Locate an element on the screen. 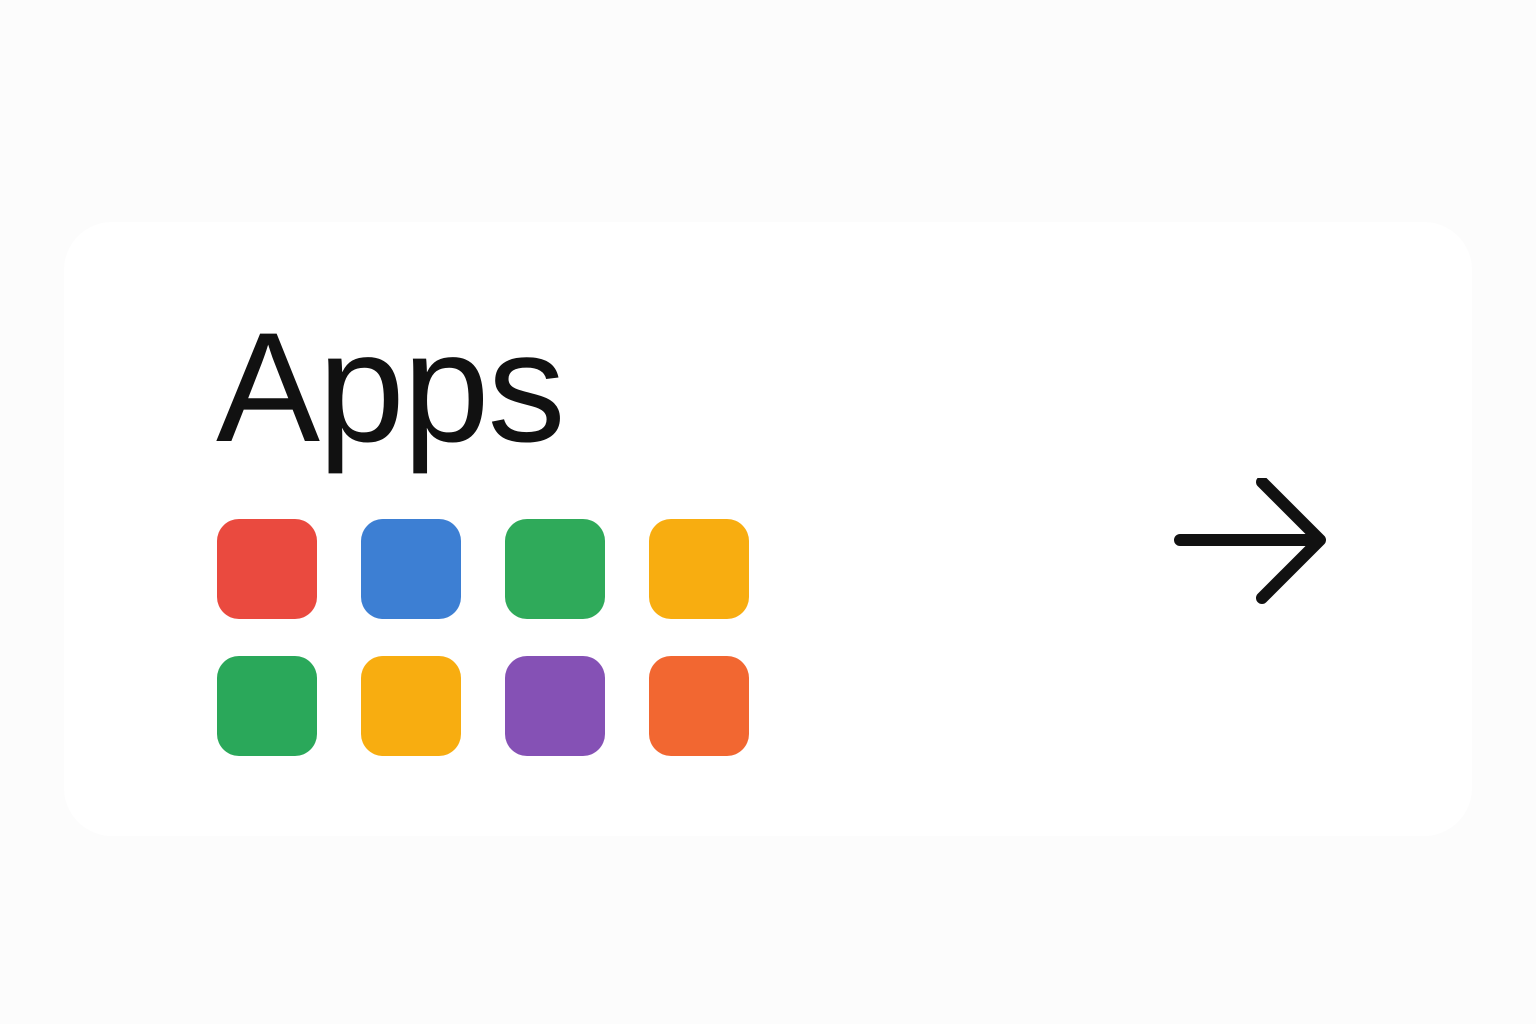 Image resolution: width=1536 pixels, height=1024 pixels. app-icons-grid is located at coordinates (483, 637).